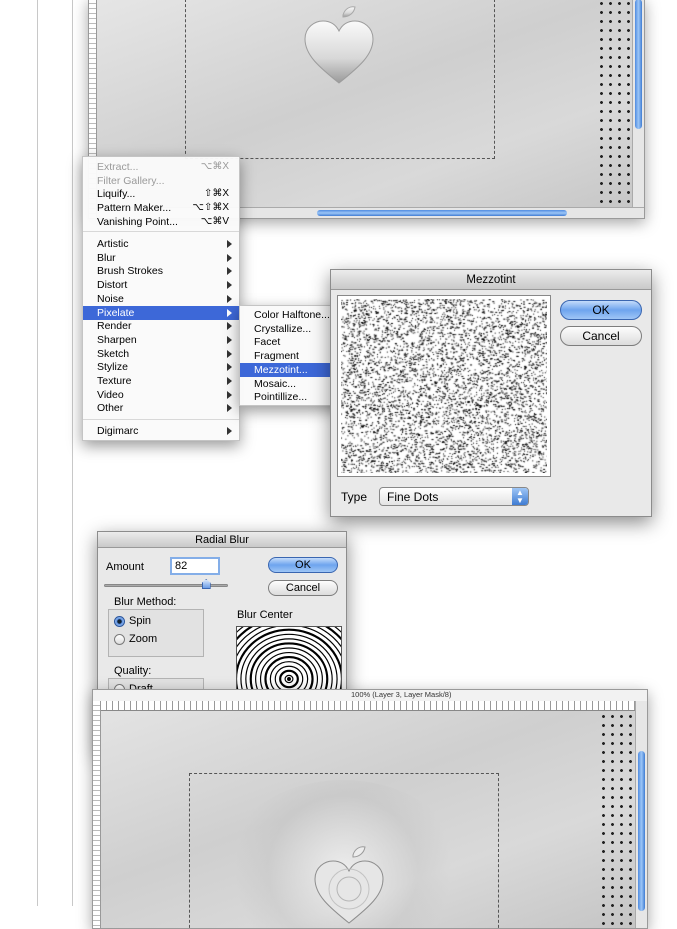 Image resolution: width=677 pixels, height=929 pixels. I want to click on menu-item-label: Distort, so click(112, 285).